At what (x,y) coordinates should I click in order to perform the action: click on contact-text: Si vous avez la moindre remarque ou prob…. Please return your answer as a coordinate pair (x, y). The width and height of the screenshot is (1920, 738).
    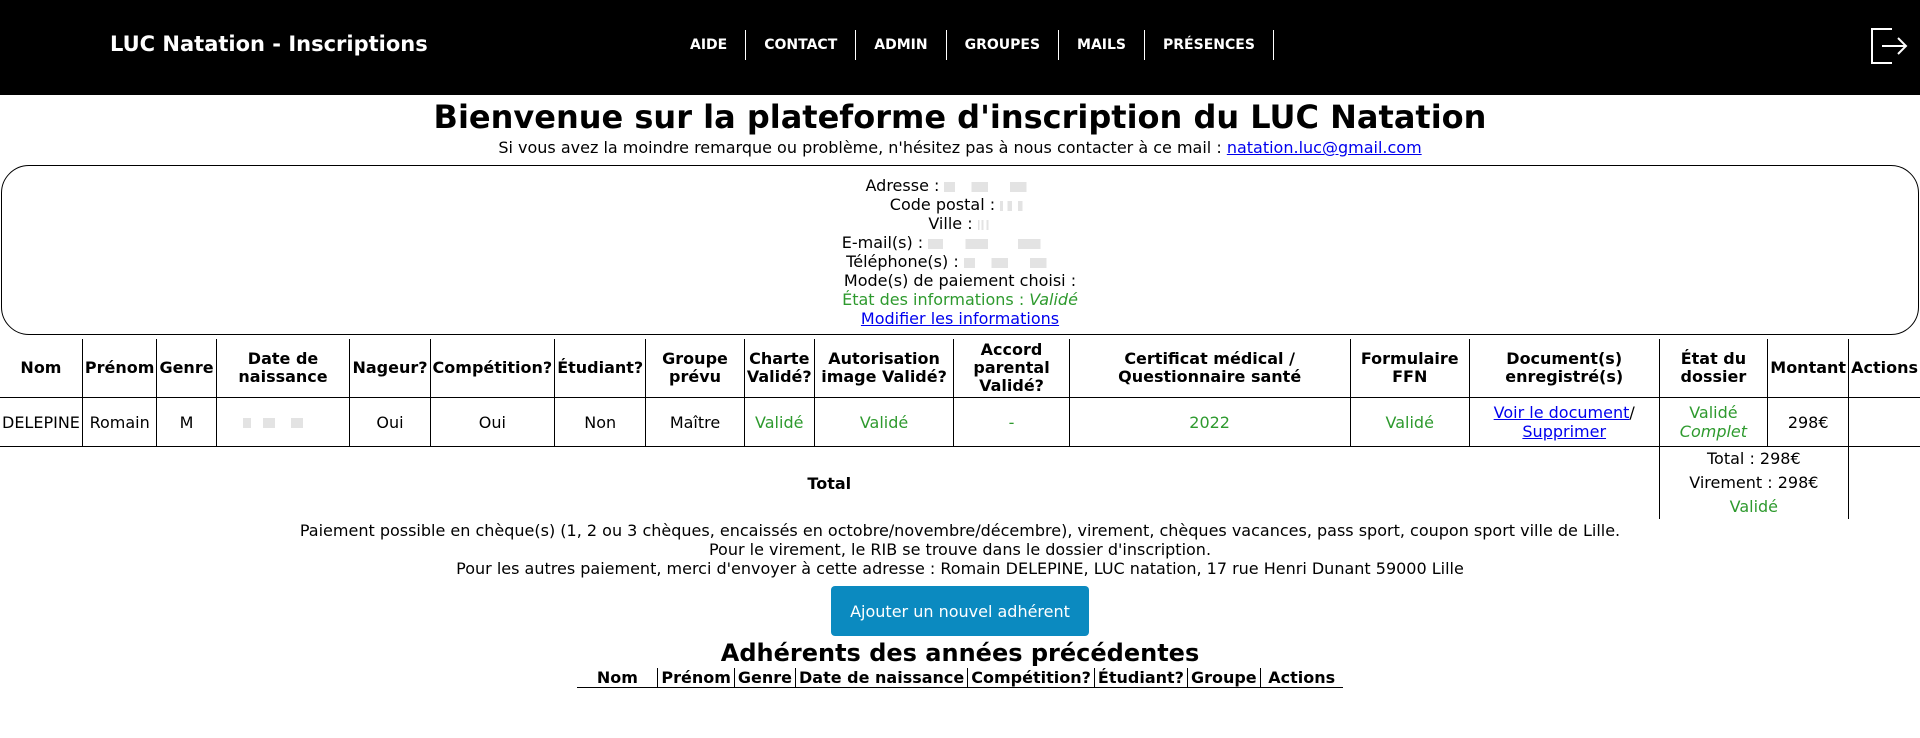
    Looking at the image, I should click on (860, 147).